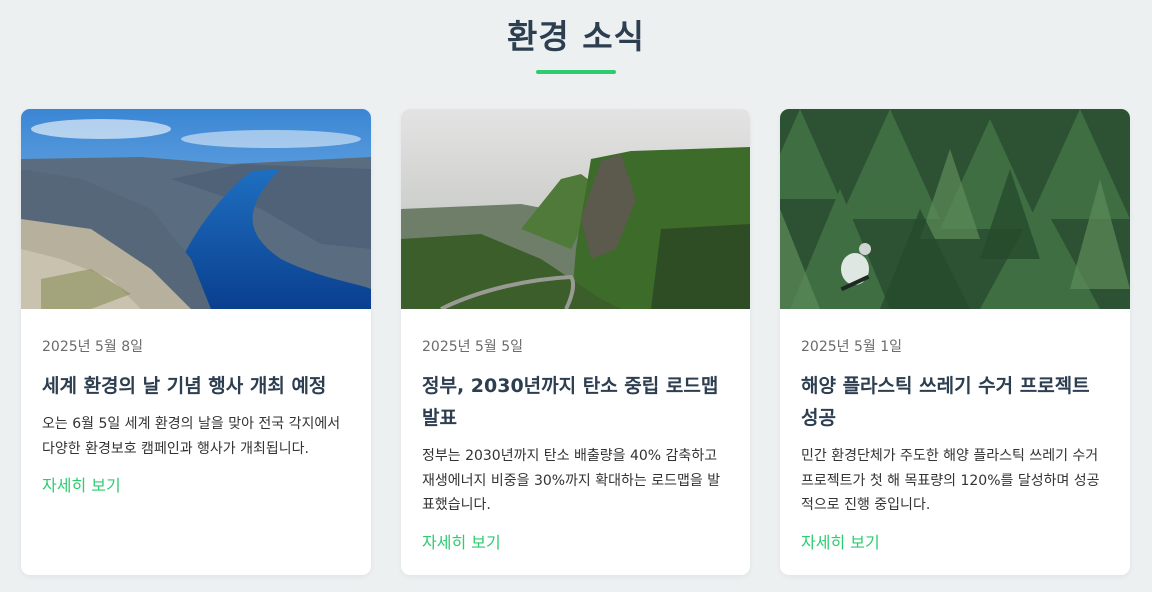 Image resolution: width=1152 pixels, height=592 pixels. What do you see at coordinates (955, 402) in the screenshot?
I see `news-card-title: 해양 플라스틱 쓰레기 수거 프로젝트 성공` at bounding box center [955, 402].